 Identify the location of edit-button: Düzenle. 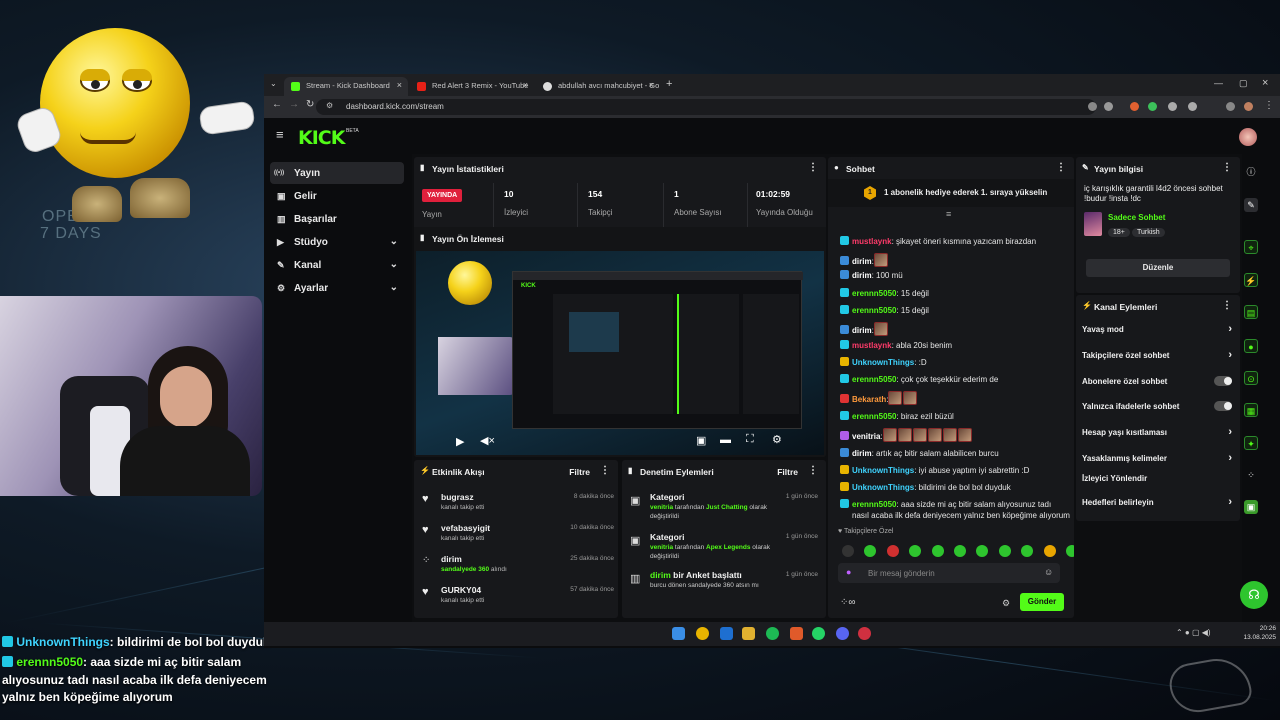
(1158, 268).